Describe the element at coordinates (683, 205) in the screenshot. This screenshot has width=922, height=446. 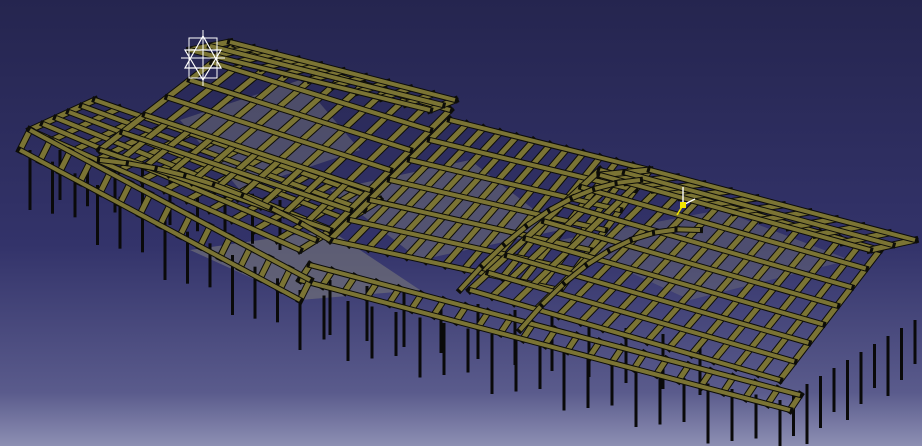
I see `axis-origin` at that location.